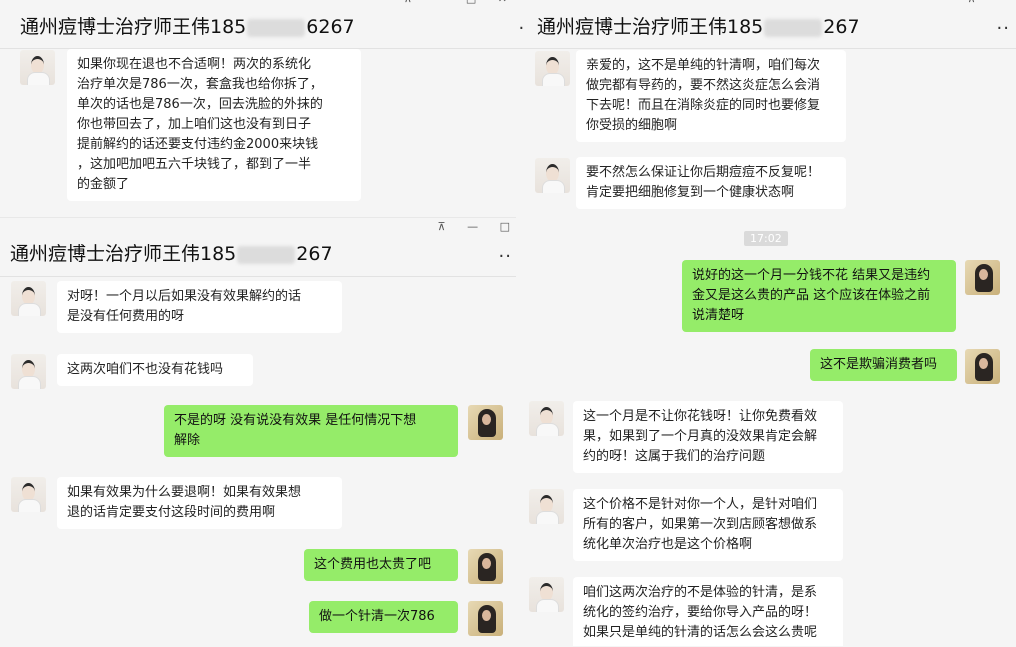 The width and height of the screenshot is (1016, 647). What do you see at coordinates (978, 2) in the screenshot?
I see `window-controls: ⊼ —` at bounding box center [978, 2].